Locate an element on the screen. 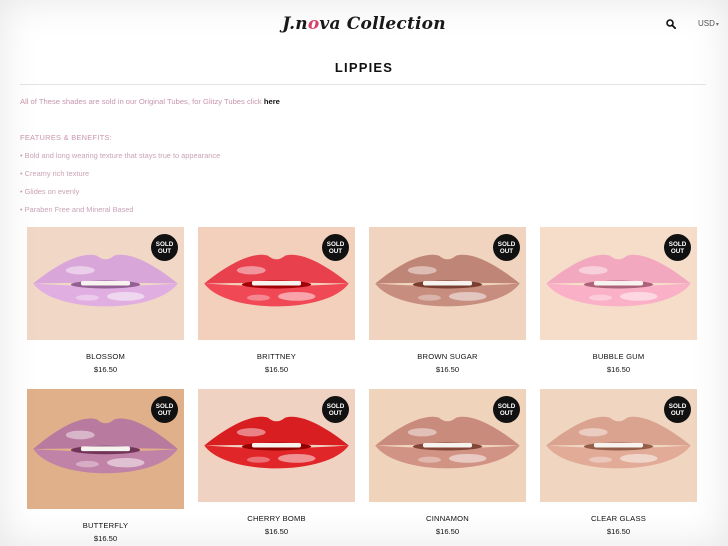  product-name: CINNAMON is located at coordinates (447, 518).